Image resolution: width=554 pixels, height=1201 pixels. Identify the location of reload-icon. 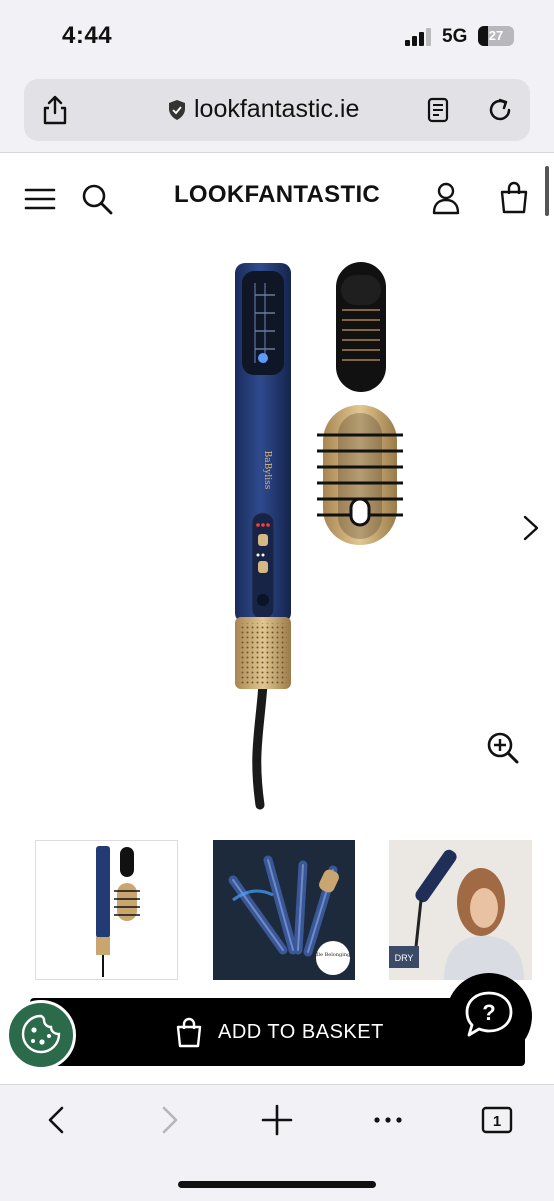
(500, 110).